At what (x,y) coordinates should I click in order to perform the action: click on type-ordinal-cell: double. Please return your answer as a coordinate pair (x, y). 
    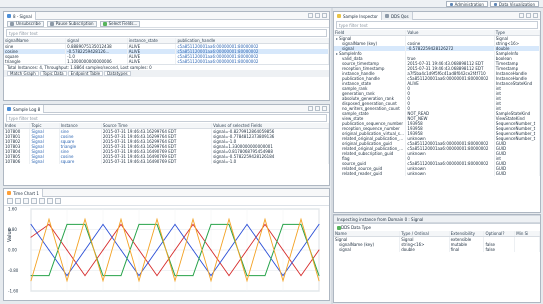
    Looking at the image, I should click on (424, 249).